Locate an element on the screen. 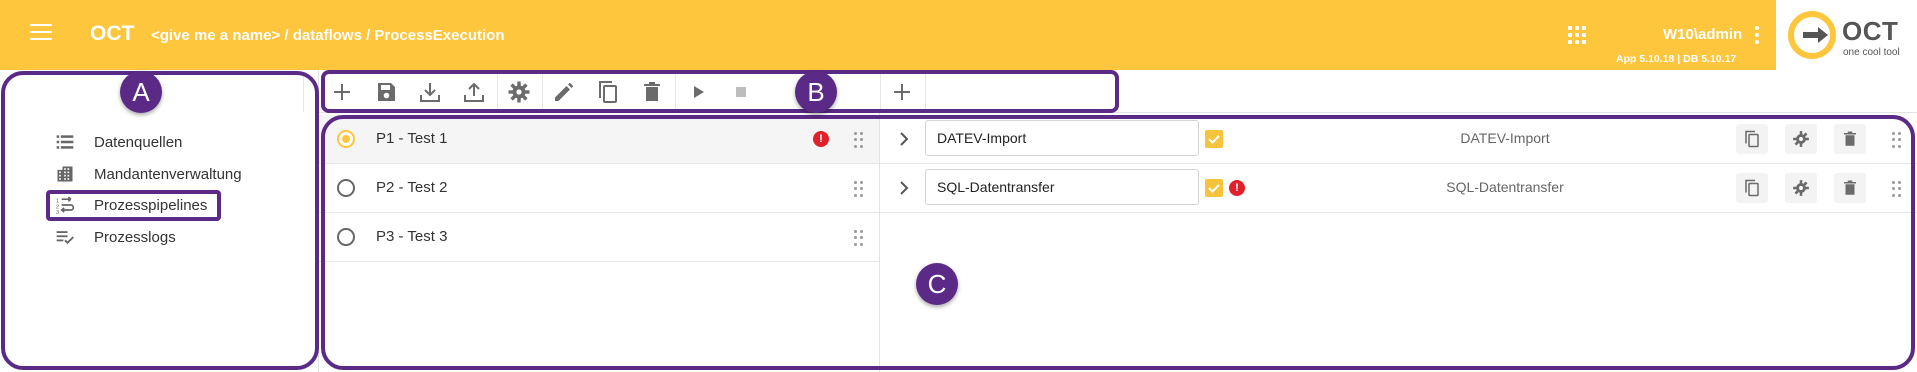  version-info: App 5.10.18 | DB 5.10.17 is located at coordinates (1676, 59).